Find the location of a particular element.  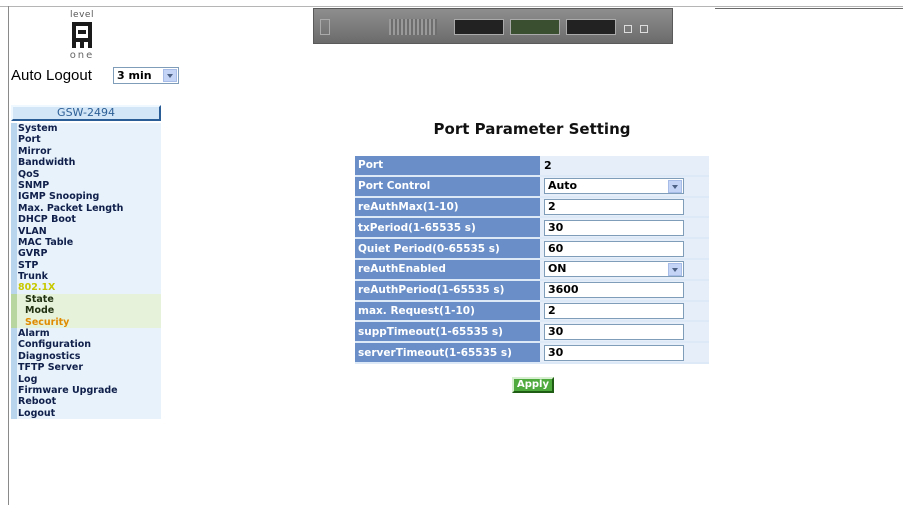

table-row: Quiet Period(0-65535 s) 60 is located at coordinates (532, 249).